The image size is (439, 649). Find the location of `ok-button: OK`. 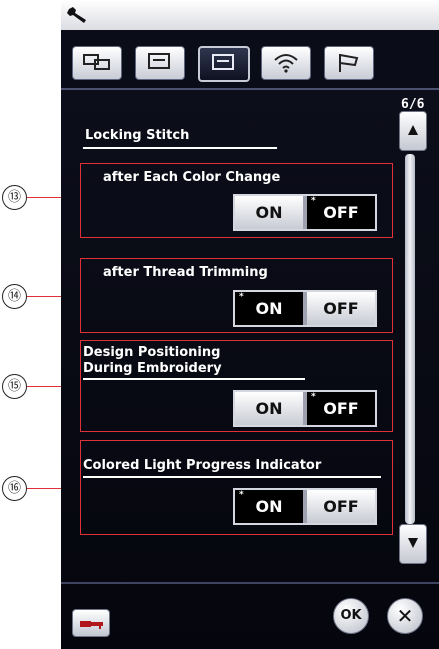

ok-button: OK is located at coordinates (351, 616).